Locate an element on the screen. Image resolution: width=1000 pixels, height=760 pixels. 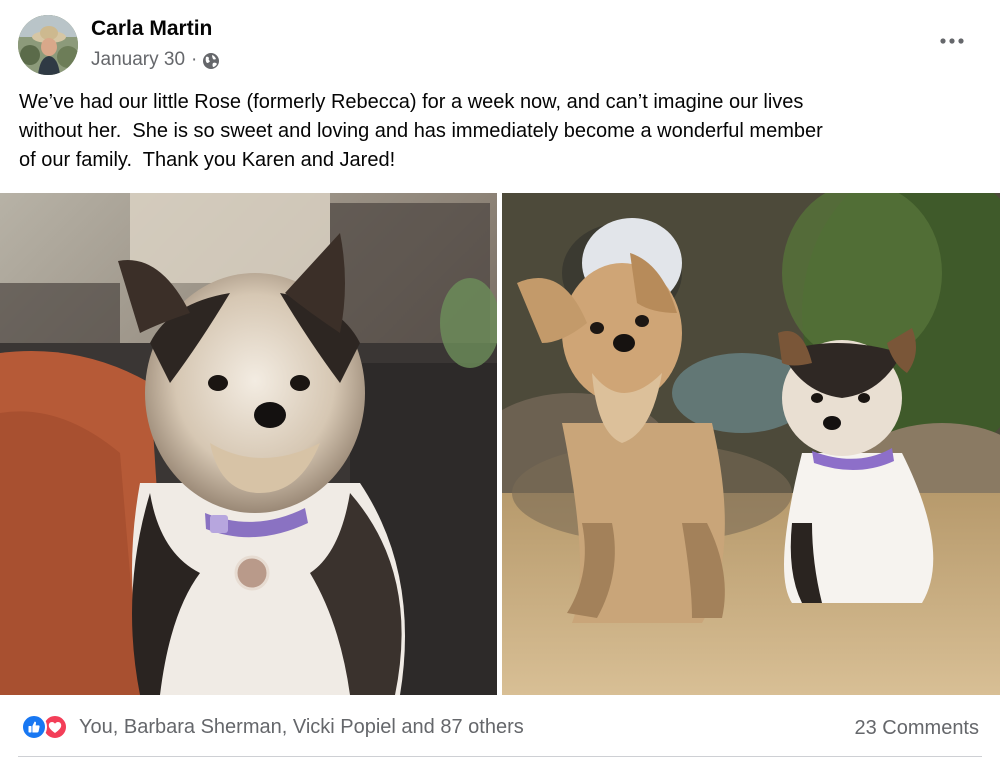
avatar is located at coordinates (48, 45).